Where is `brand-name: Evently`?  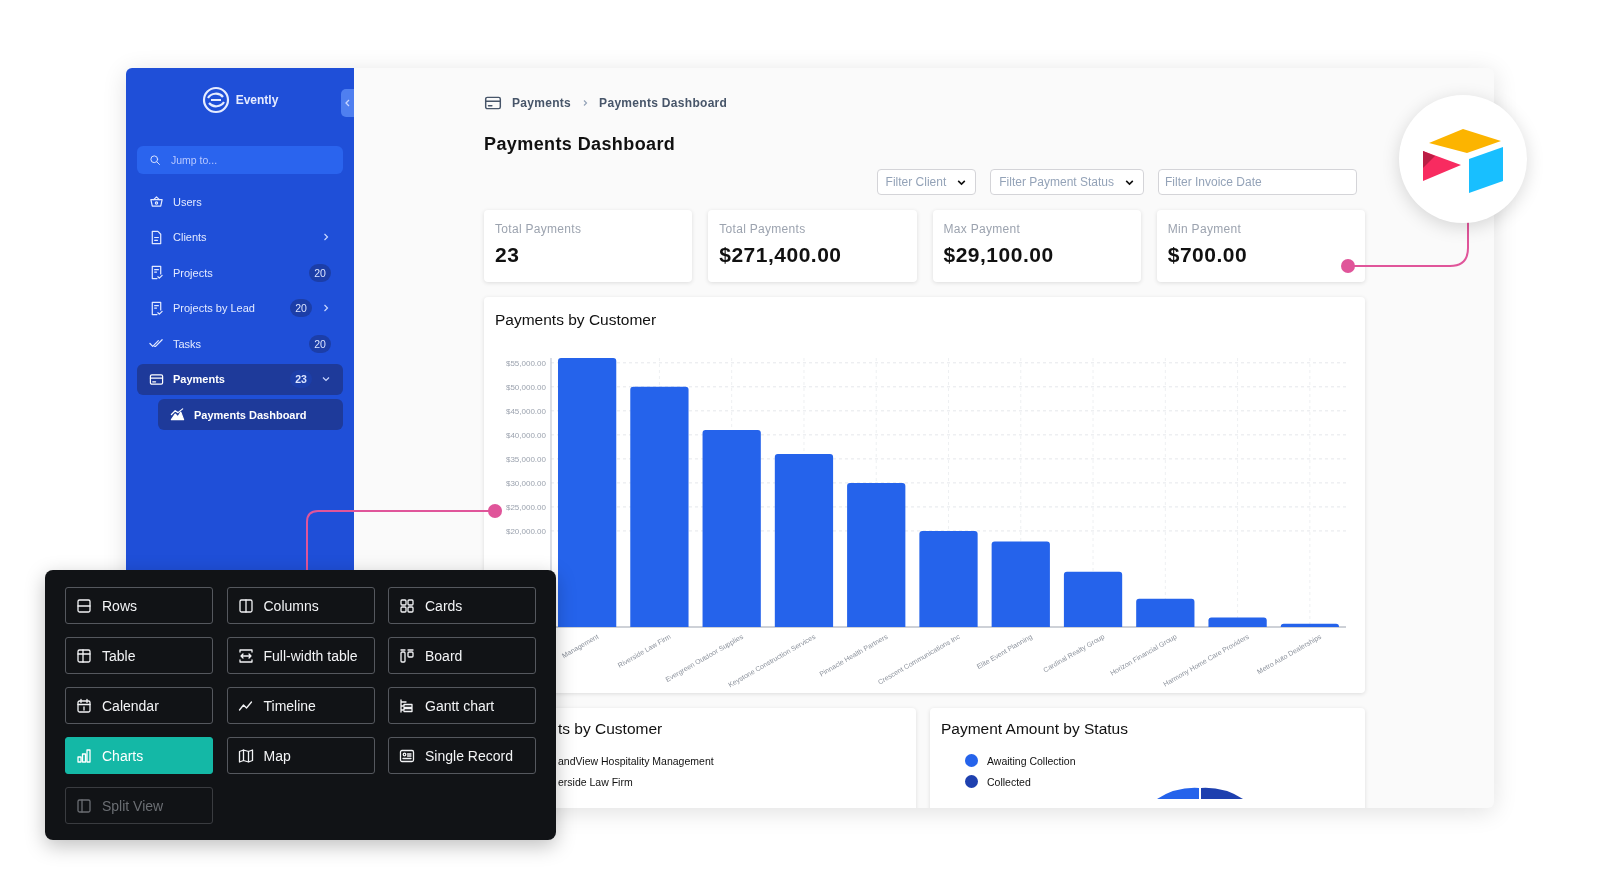 brand-name: Evently is located at coordinates (257, 100).